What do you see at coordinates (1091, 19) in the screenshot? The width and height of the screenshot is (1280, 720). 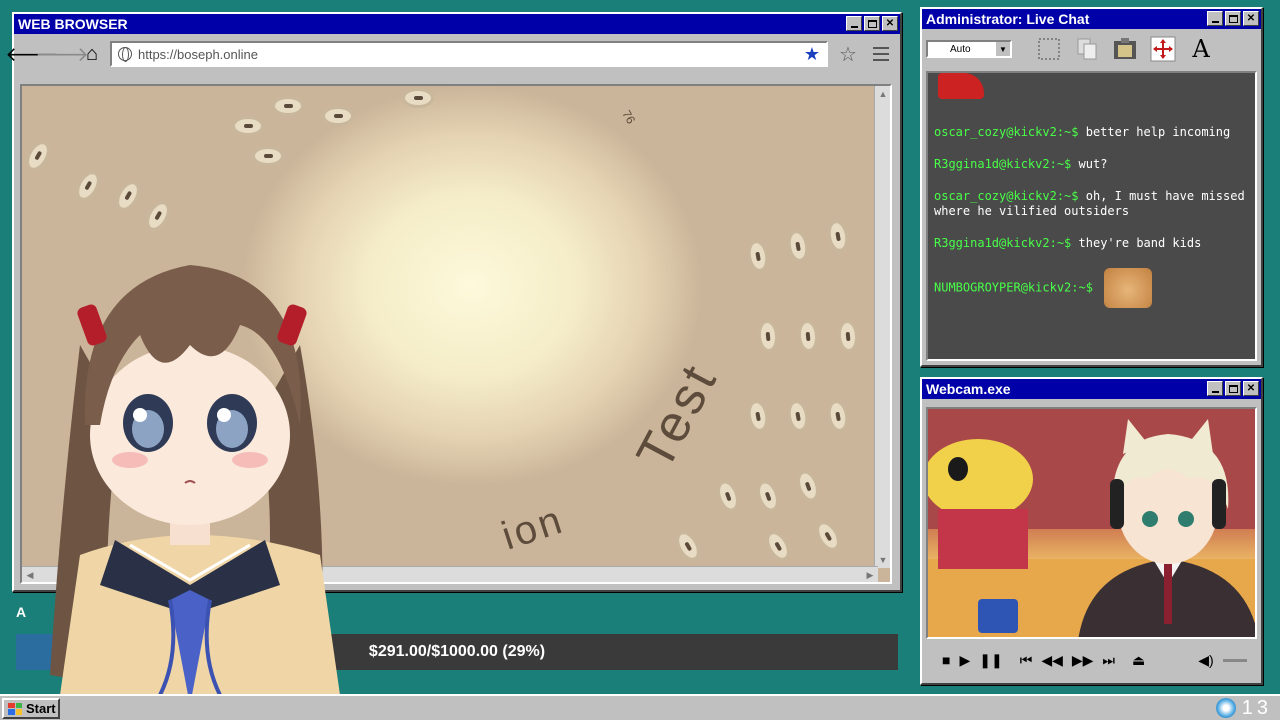 I see `chat-titlebar: Administrator: Live Chat ✕` at bounding box center [1091, 19].